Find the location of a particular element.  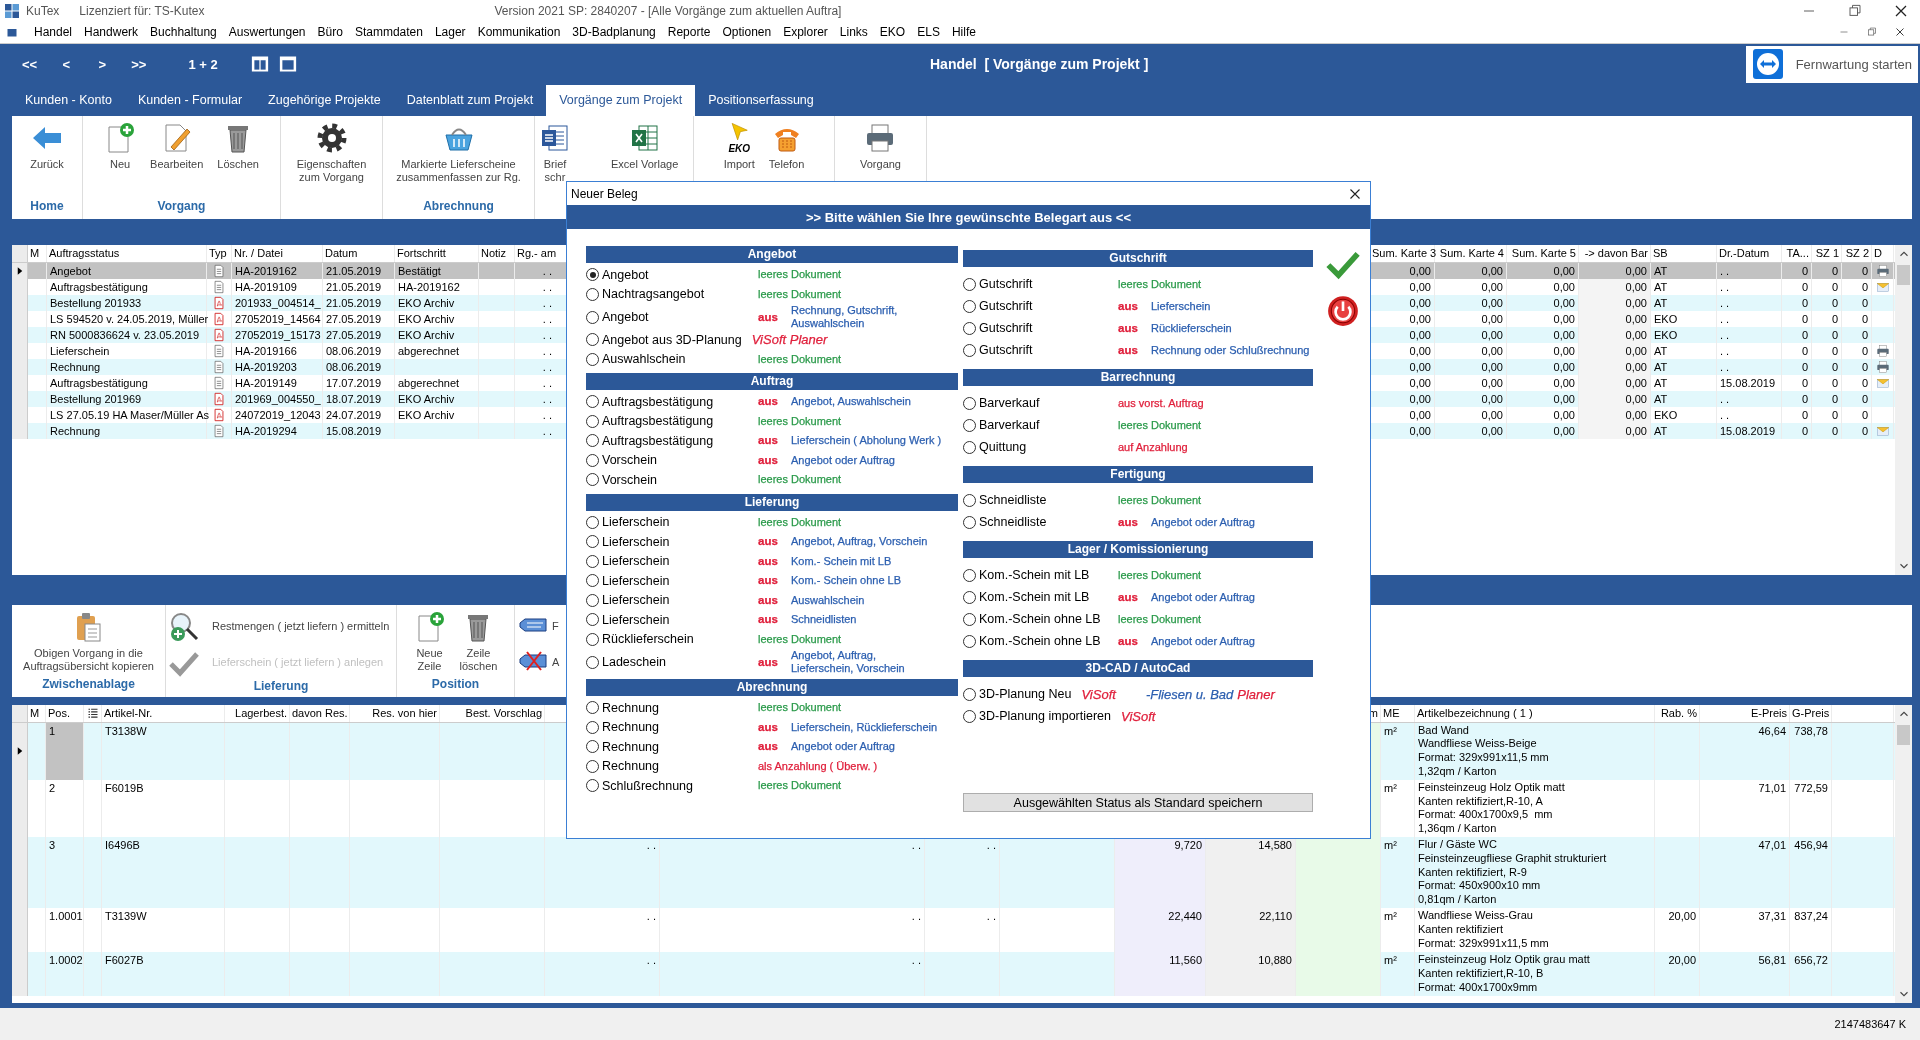

table-cell: T3138W is located at coordinates (163, 751).